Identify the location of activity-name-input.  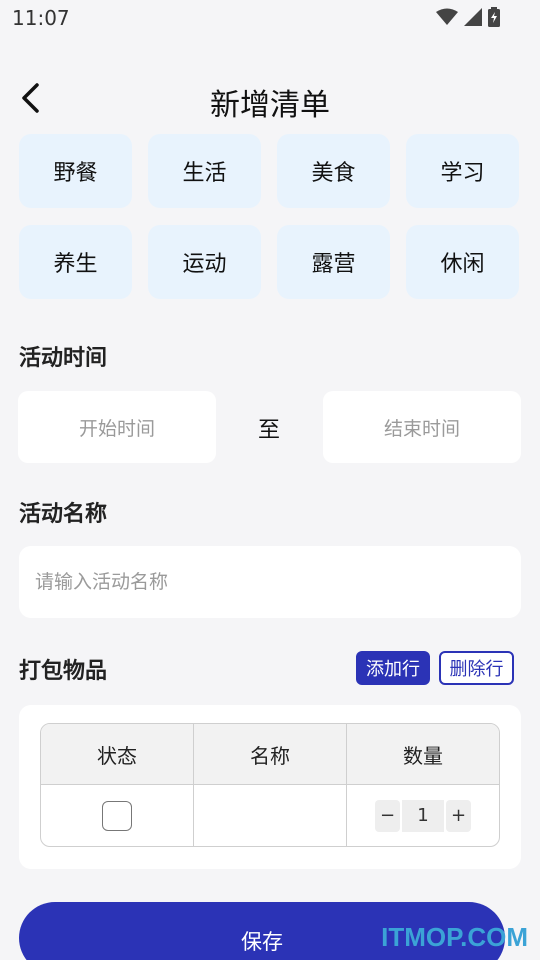
(270, 582).